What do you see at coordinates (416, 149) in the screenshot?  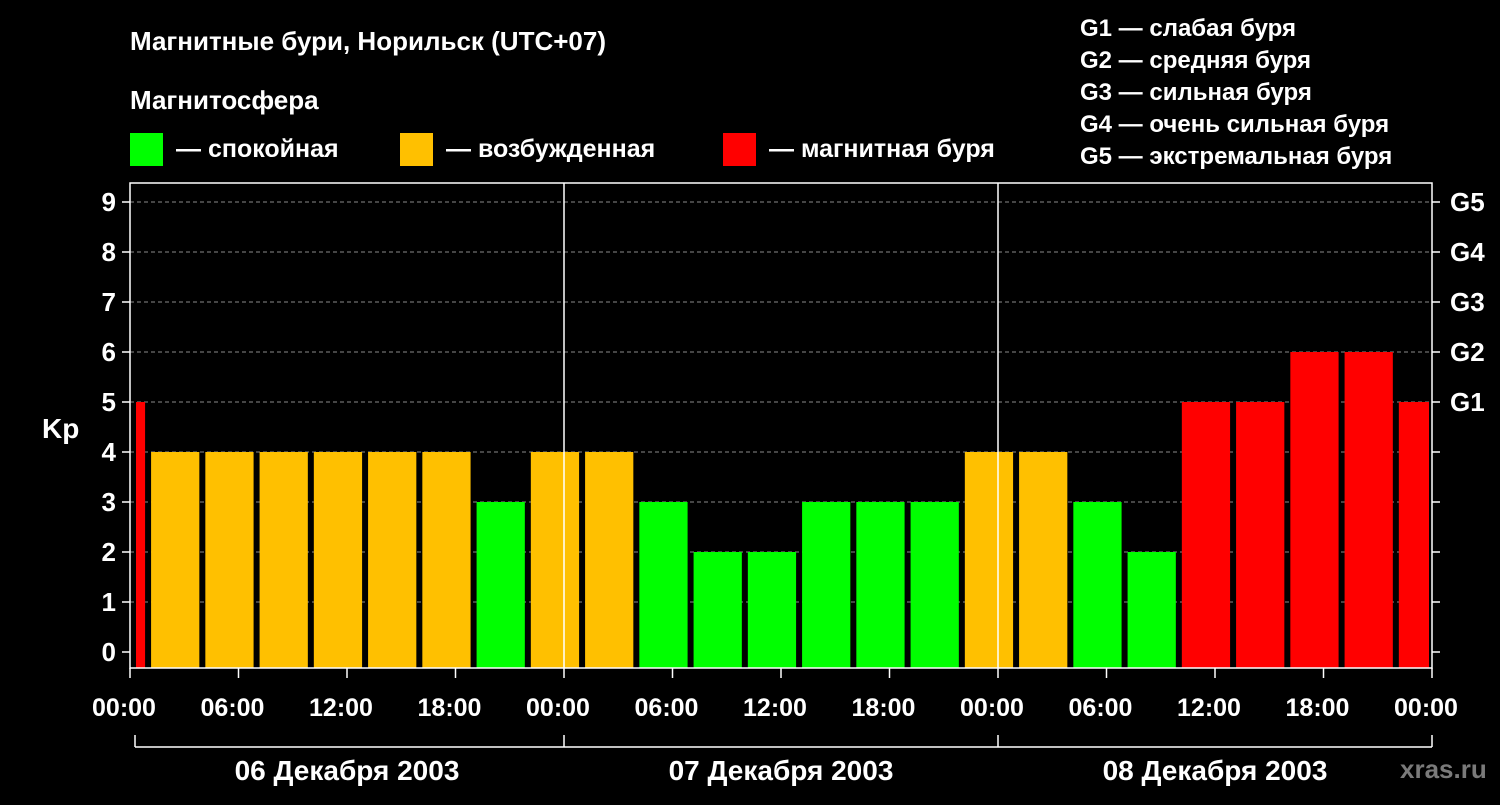 I see `legend-swatch-active` at bounding box center [416, 149].